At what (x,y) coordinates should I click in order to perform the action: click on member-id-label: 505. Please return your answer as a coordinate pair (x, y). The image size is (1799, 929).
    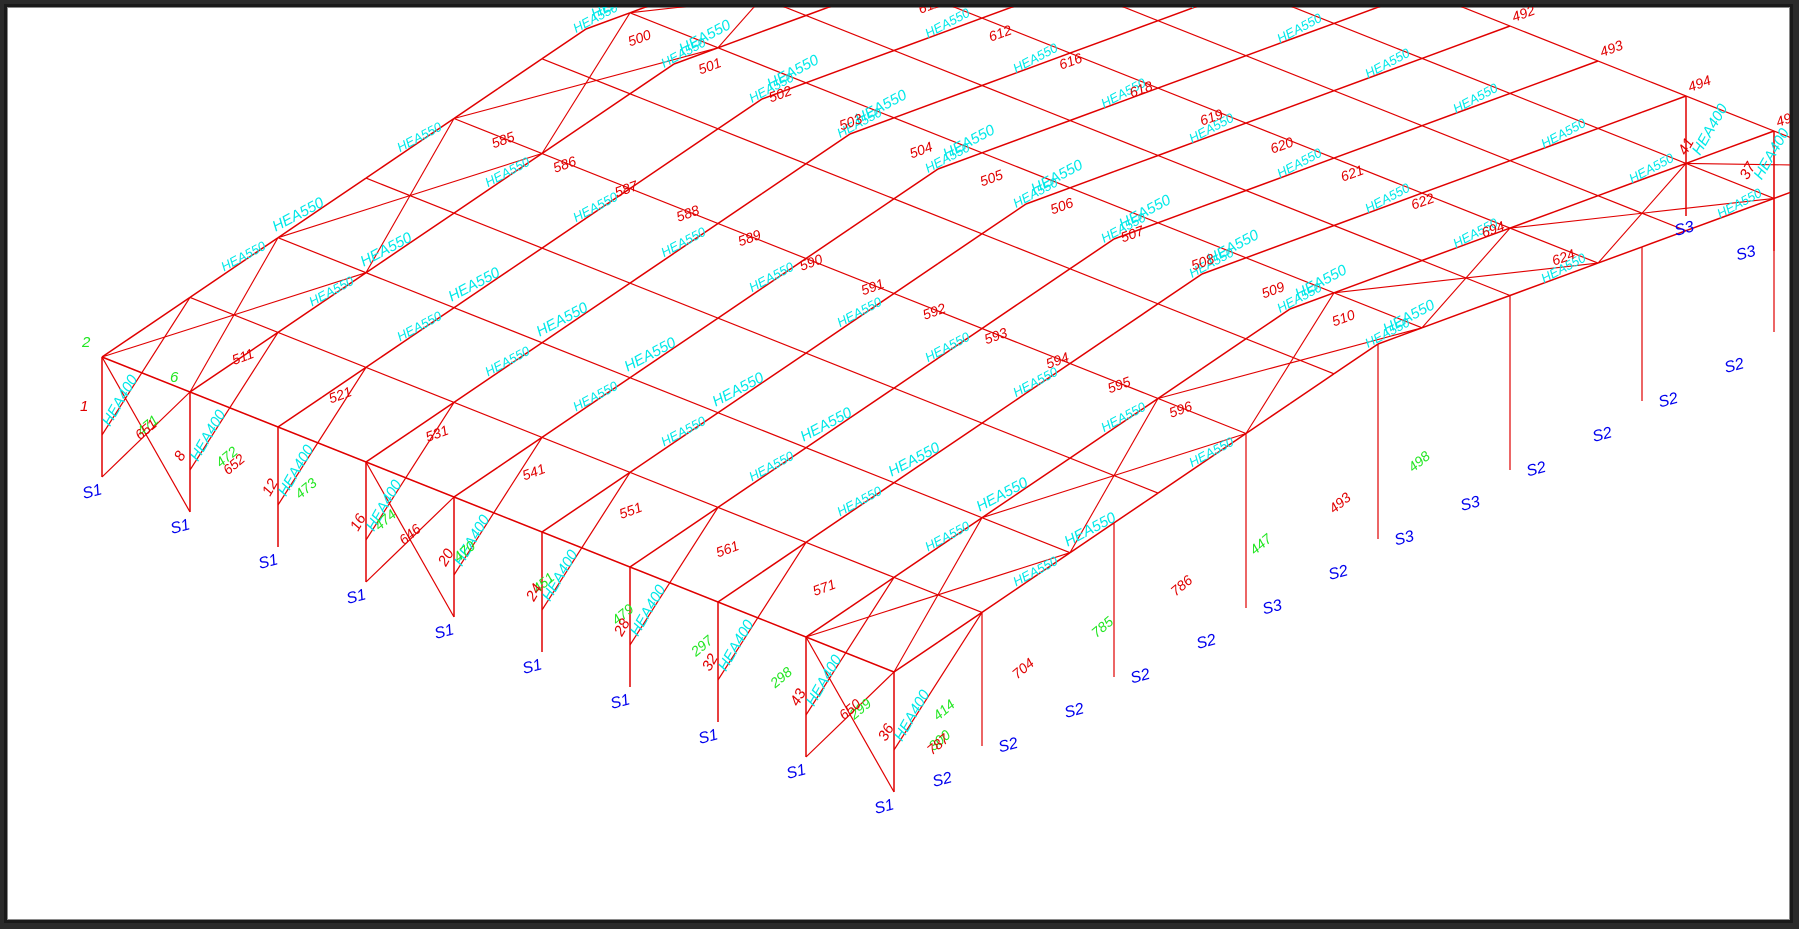
    Looking at the image, I should click on (992, 177).